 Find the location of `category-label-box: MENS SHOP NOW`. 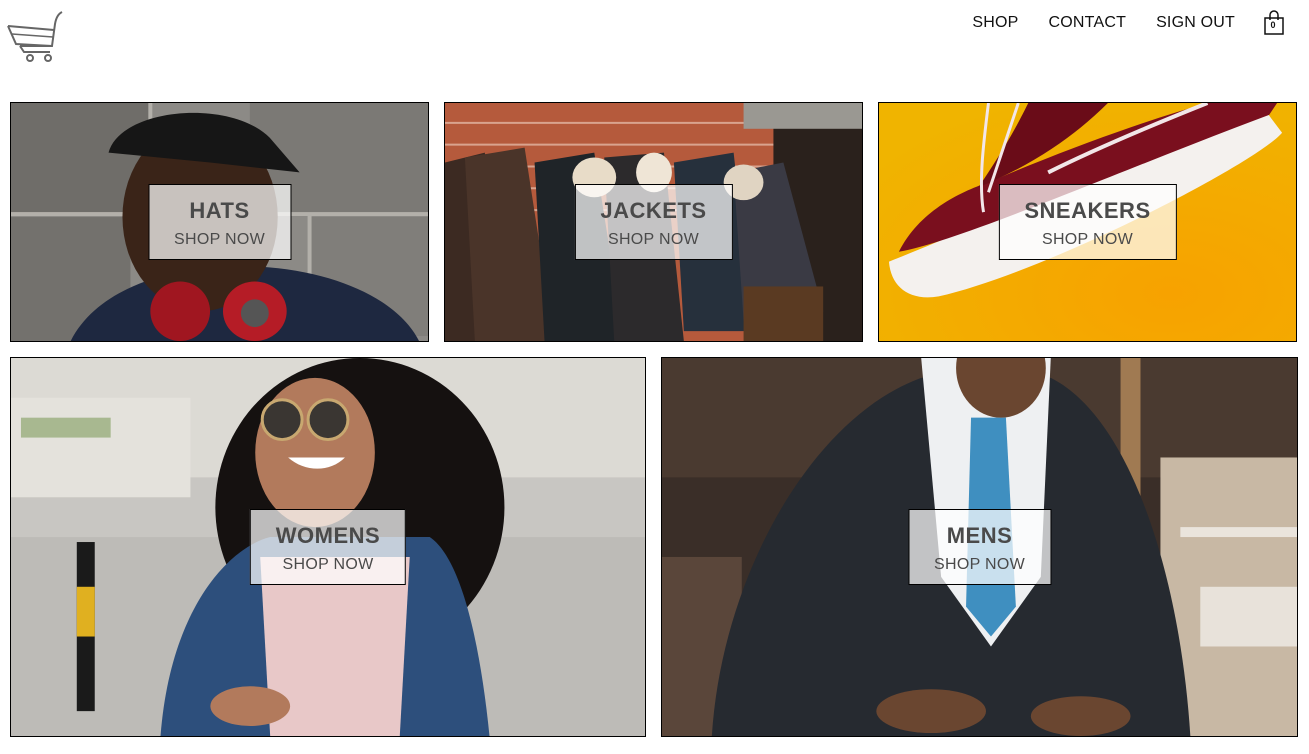

category-label-box: MENS SHOP NOW is located at coordinates (979, 547).